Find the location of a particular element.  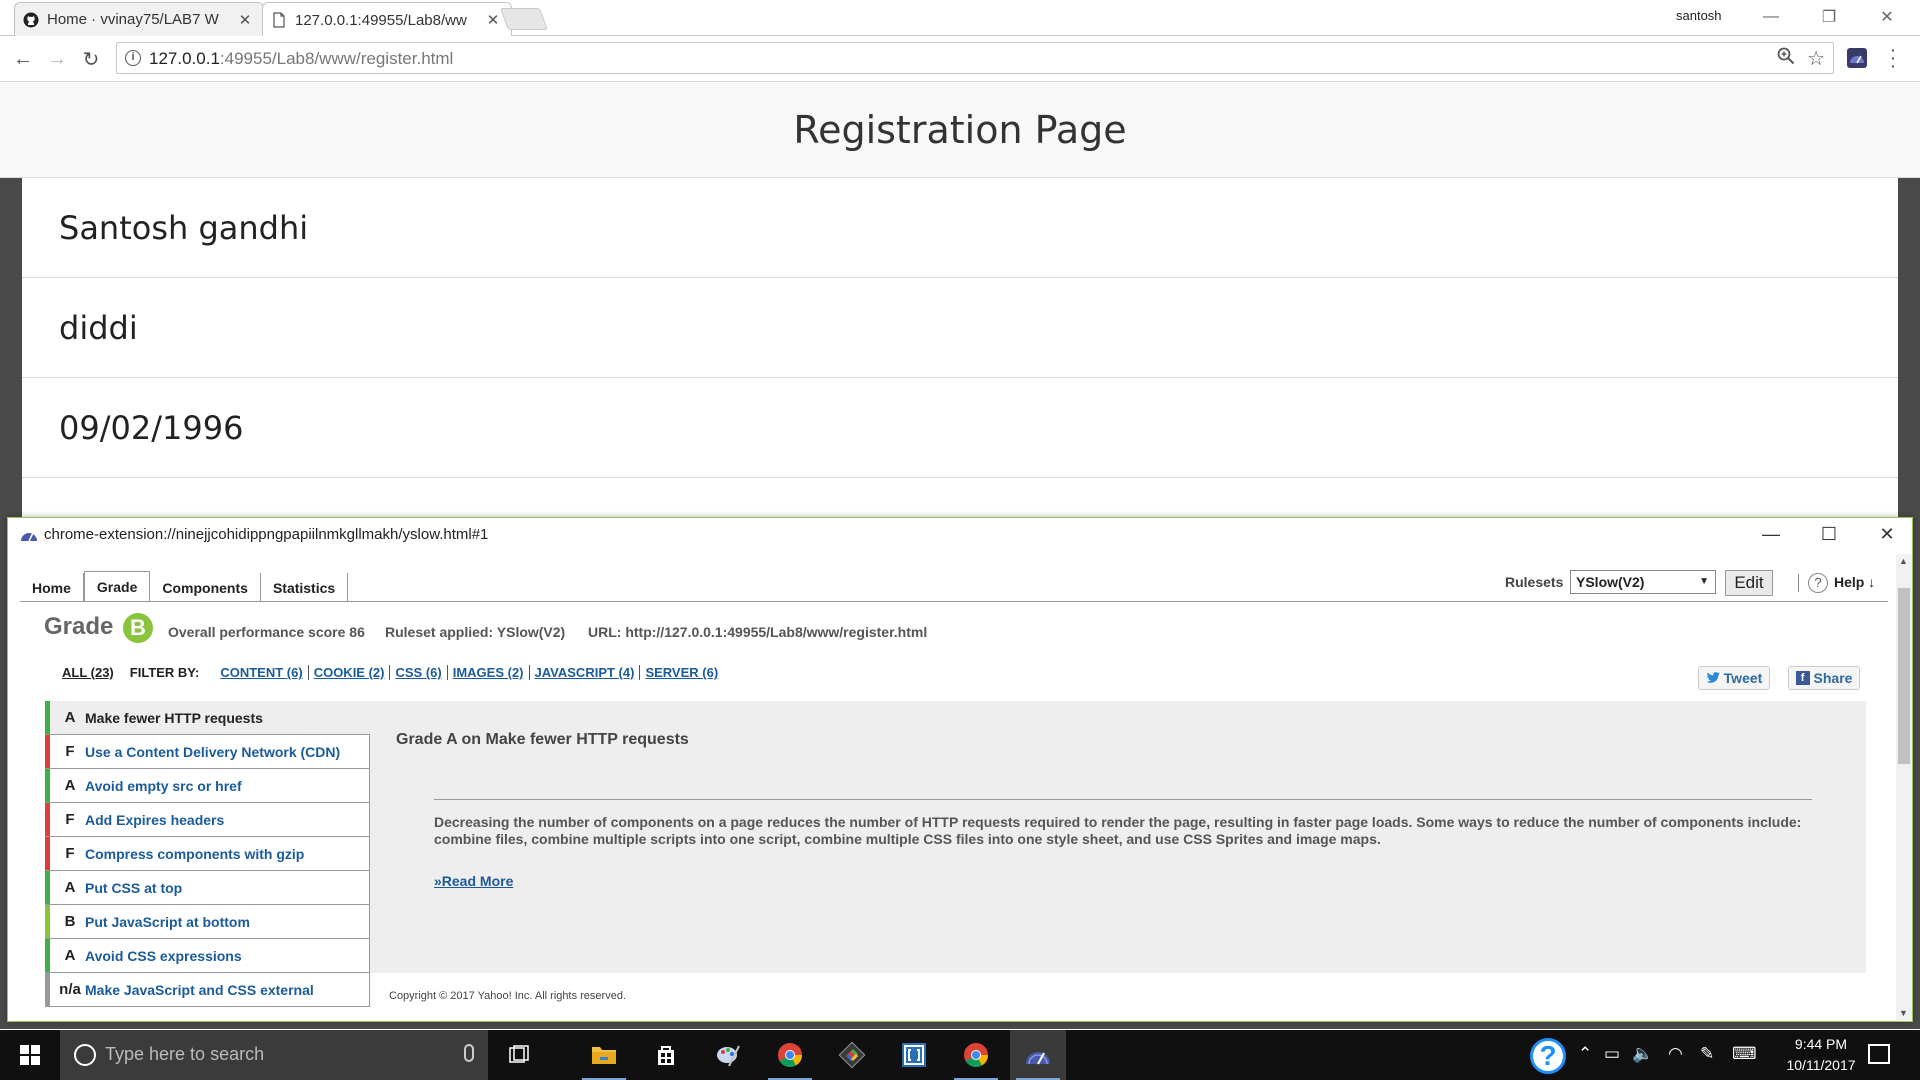

filter-content: CONTENT (6) is located at coordinates (262, 672).